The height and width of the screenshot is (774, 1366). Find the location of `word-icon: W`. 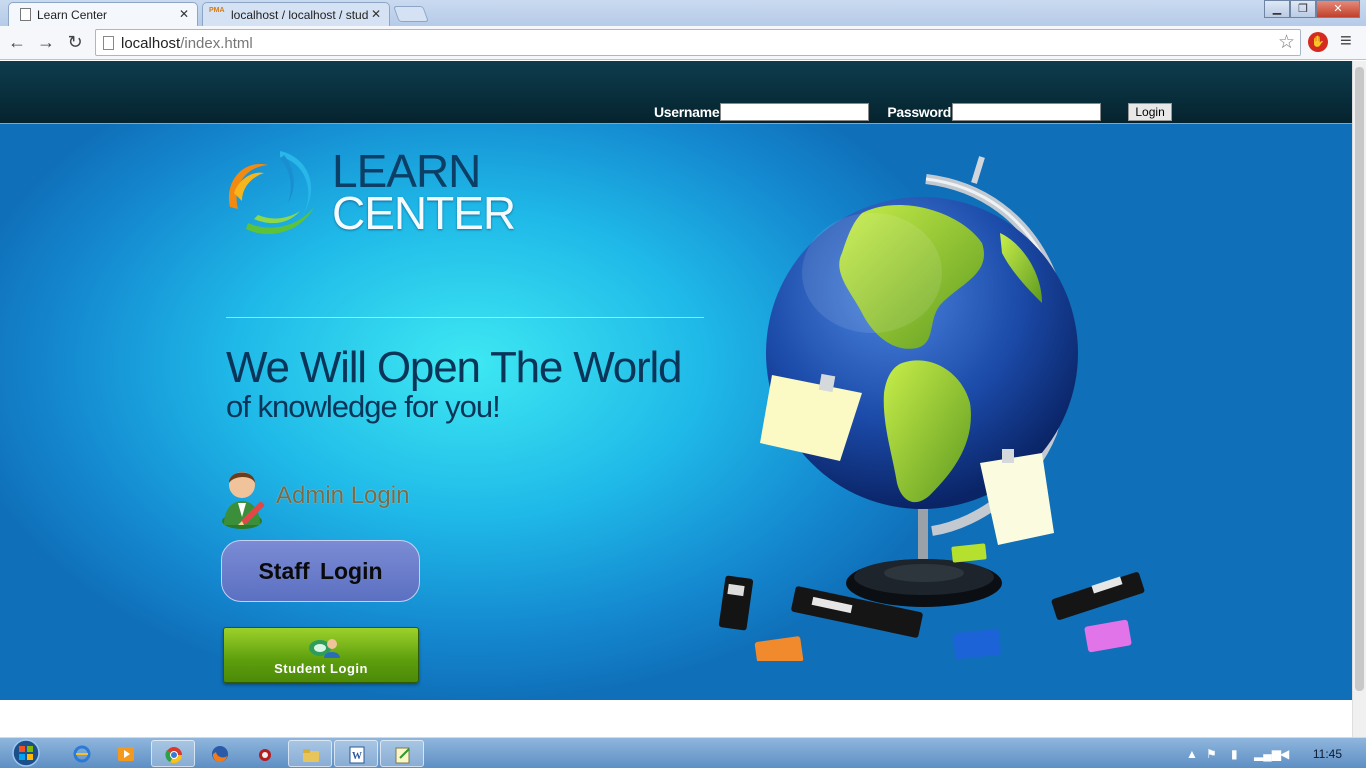

word-icon: W is located at coordinates (356, 753).